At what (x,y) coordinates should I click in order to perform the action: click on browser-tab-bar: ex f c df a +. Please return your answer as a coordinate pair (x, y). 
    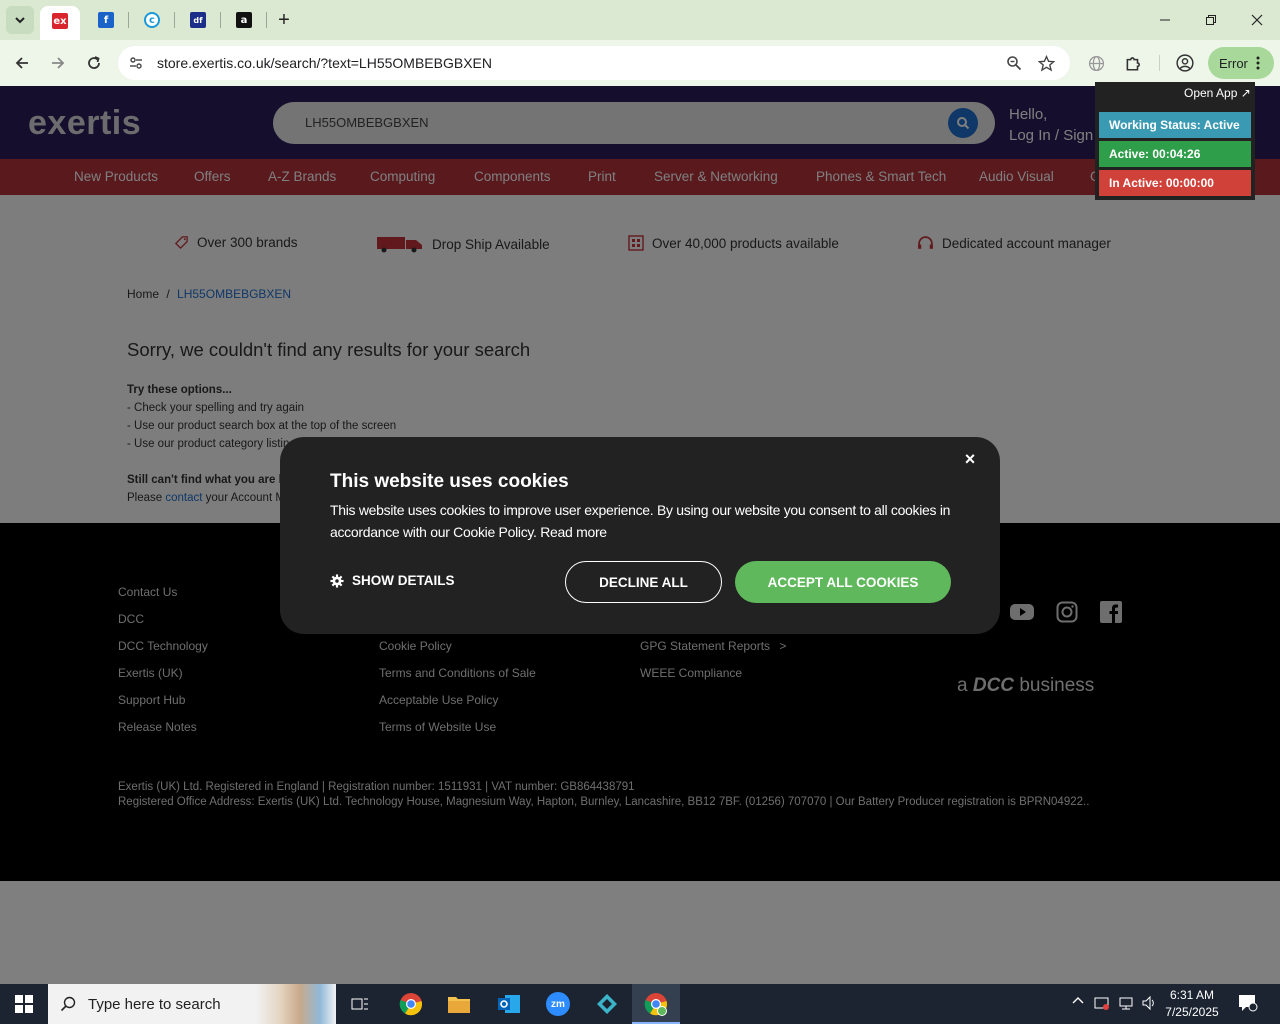
    Looking at the image, I should click on (640, 20).